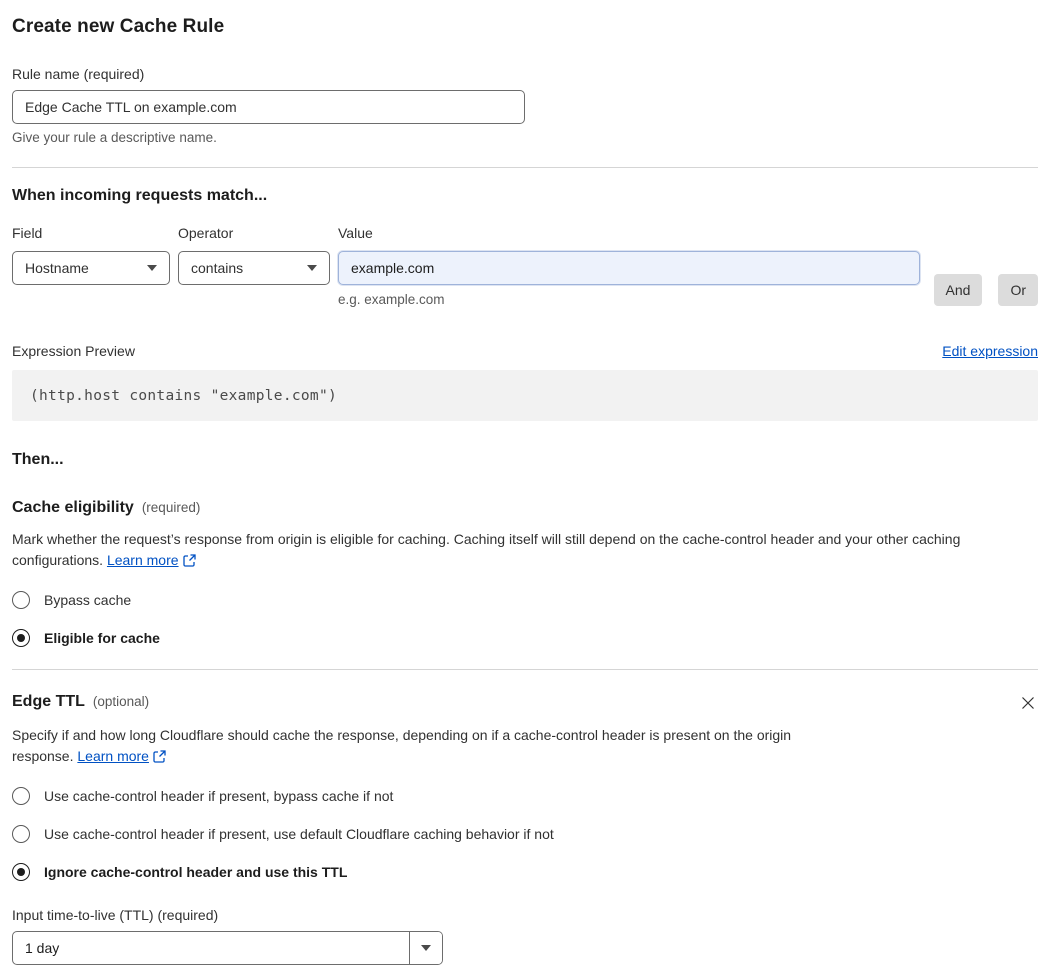 The image size is (1058, 965). What do you see at coordinates (1018, 290) in the screenshot?
I see `or-button: Or` at bounding box center [1018, 290].